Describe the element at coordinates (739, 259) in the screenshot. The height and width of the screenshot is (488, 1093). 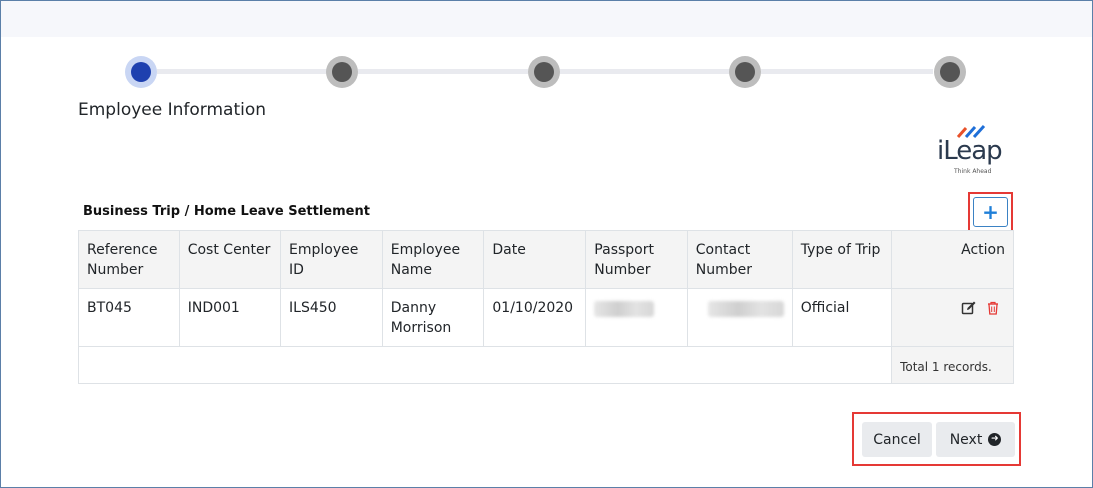
I see `column-header: Contact Number` at that location.